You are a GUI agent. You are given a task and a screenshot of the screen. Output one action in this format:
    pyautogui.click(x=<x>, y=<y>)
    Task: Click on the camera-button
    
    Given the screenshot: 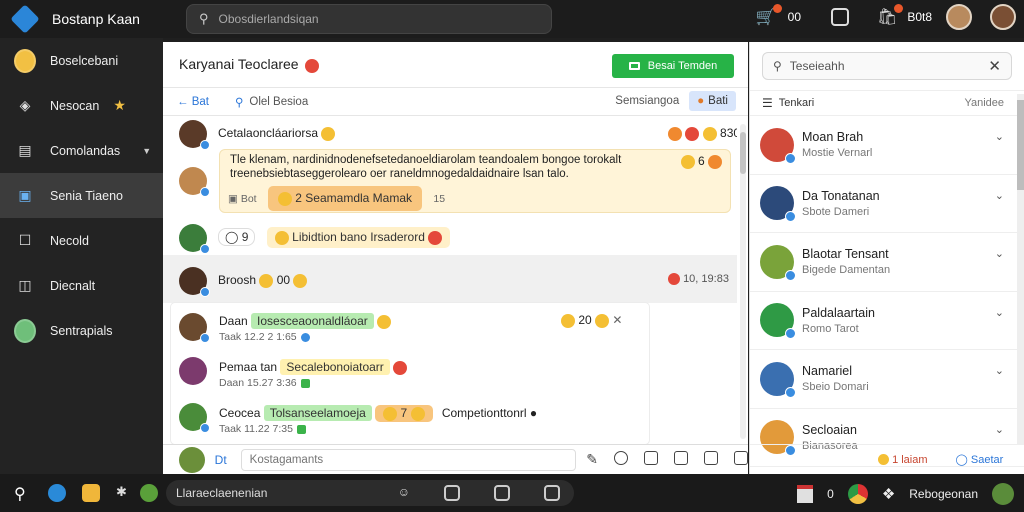 What is the action you would take?
    pyautogui.click(x=840, y=17)
    